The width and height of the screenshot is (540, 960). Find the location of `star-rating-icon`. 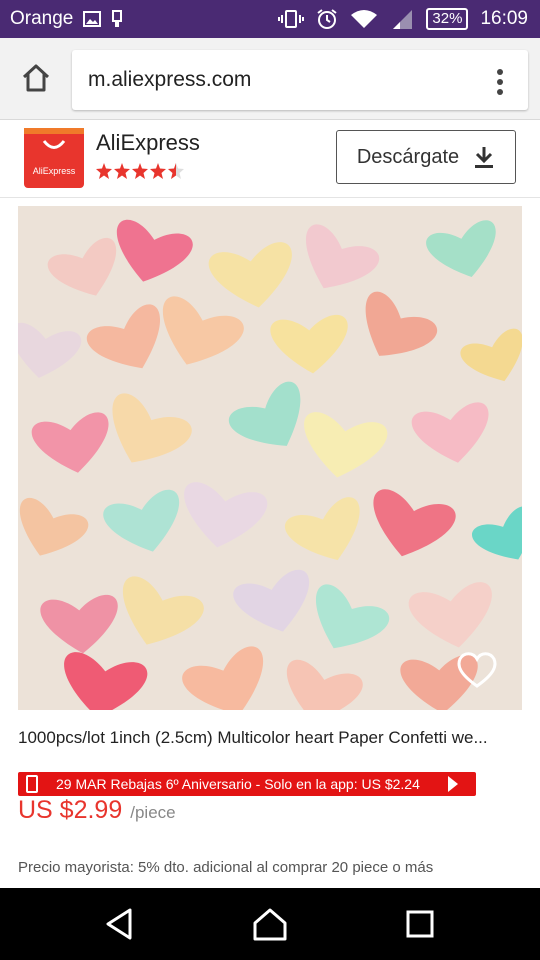

star-rating-icon is located at coordinates (140, 171).